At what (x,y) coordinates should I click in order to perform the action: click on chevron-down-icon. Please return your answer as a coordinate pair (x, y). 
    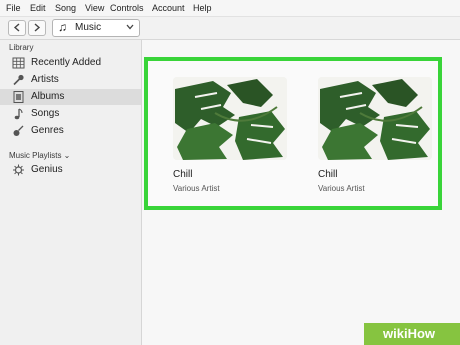
    Looking at the image, I should click on (130, 27).